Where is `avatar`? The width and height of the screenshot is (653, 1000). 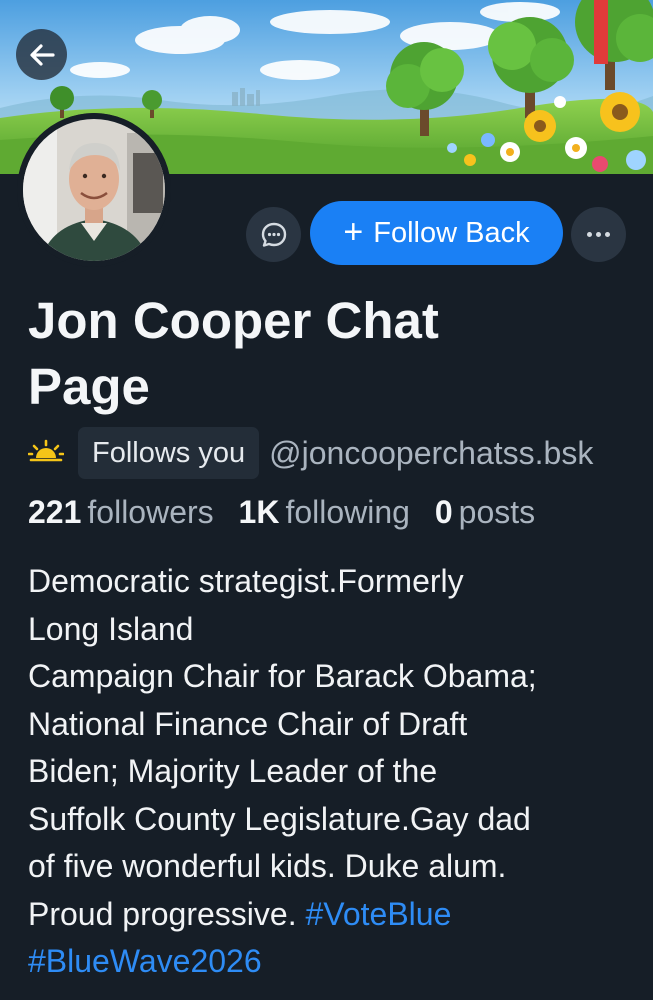
avatar is located at coordinates (94, 190).